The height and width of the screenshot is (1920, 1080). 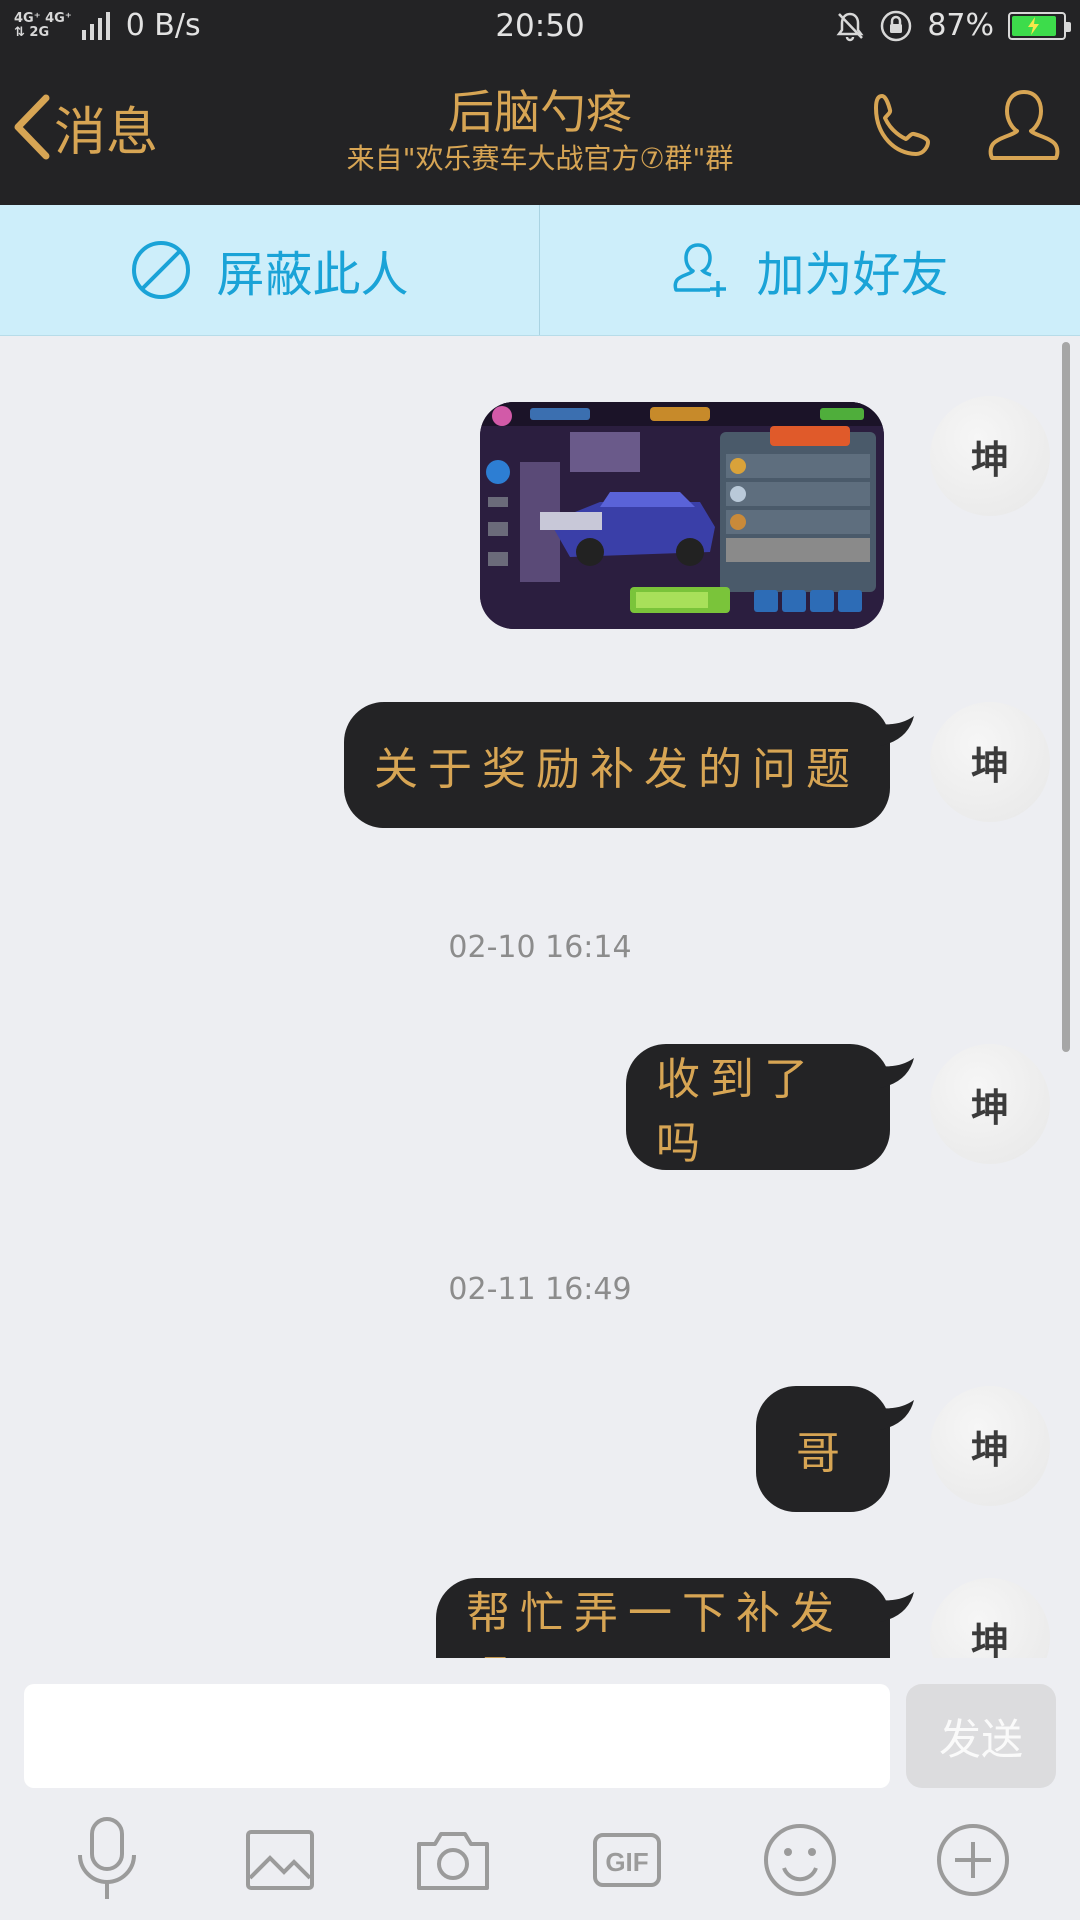 I want to click on input-toolbar: GIF, so click(x=540, y=1860).